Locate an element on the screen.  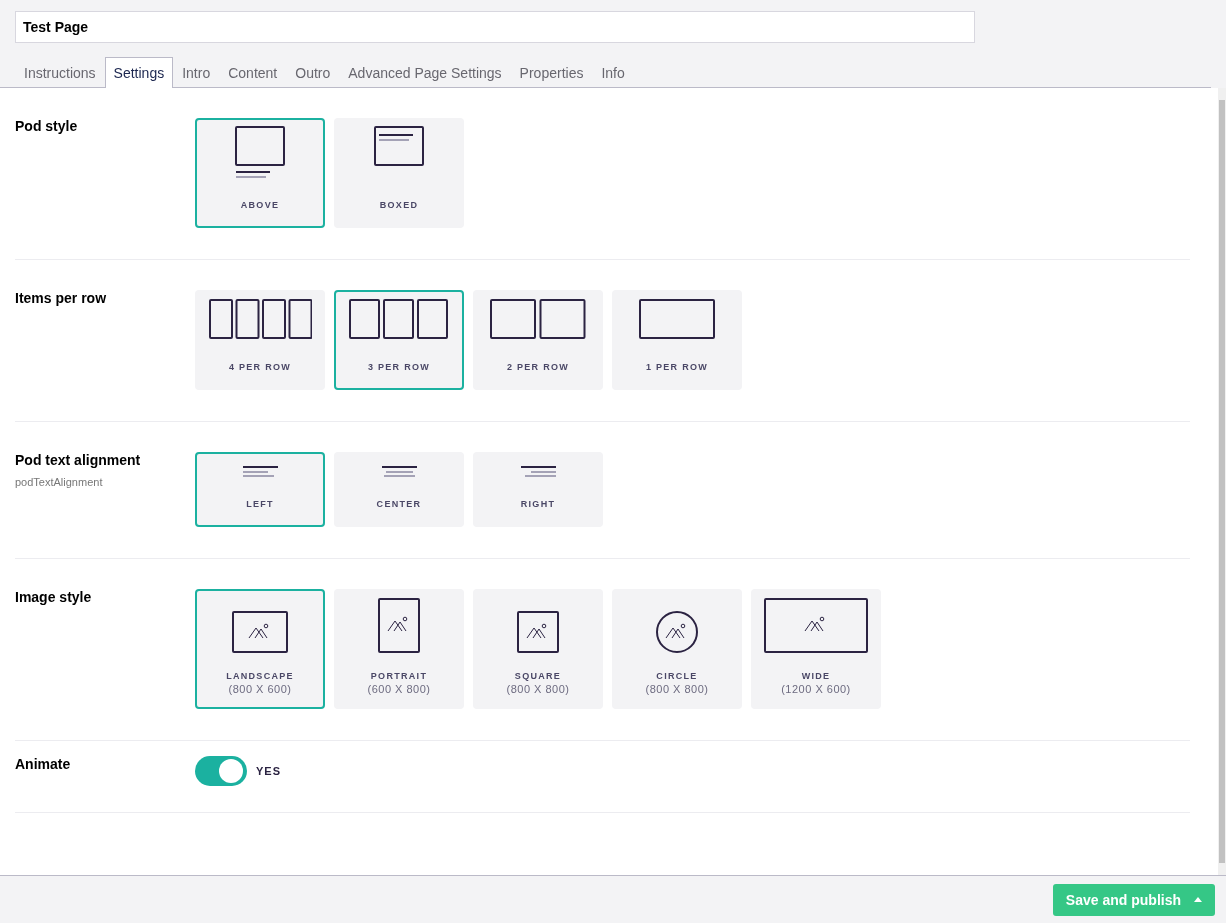
option-card: PORTRAIT (600 X 800) is located at coordinates (399, 649).